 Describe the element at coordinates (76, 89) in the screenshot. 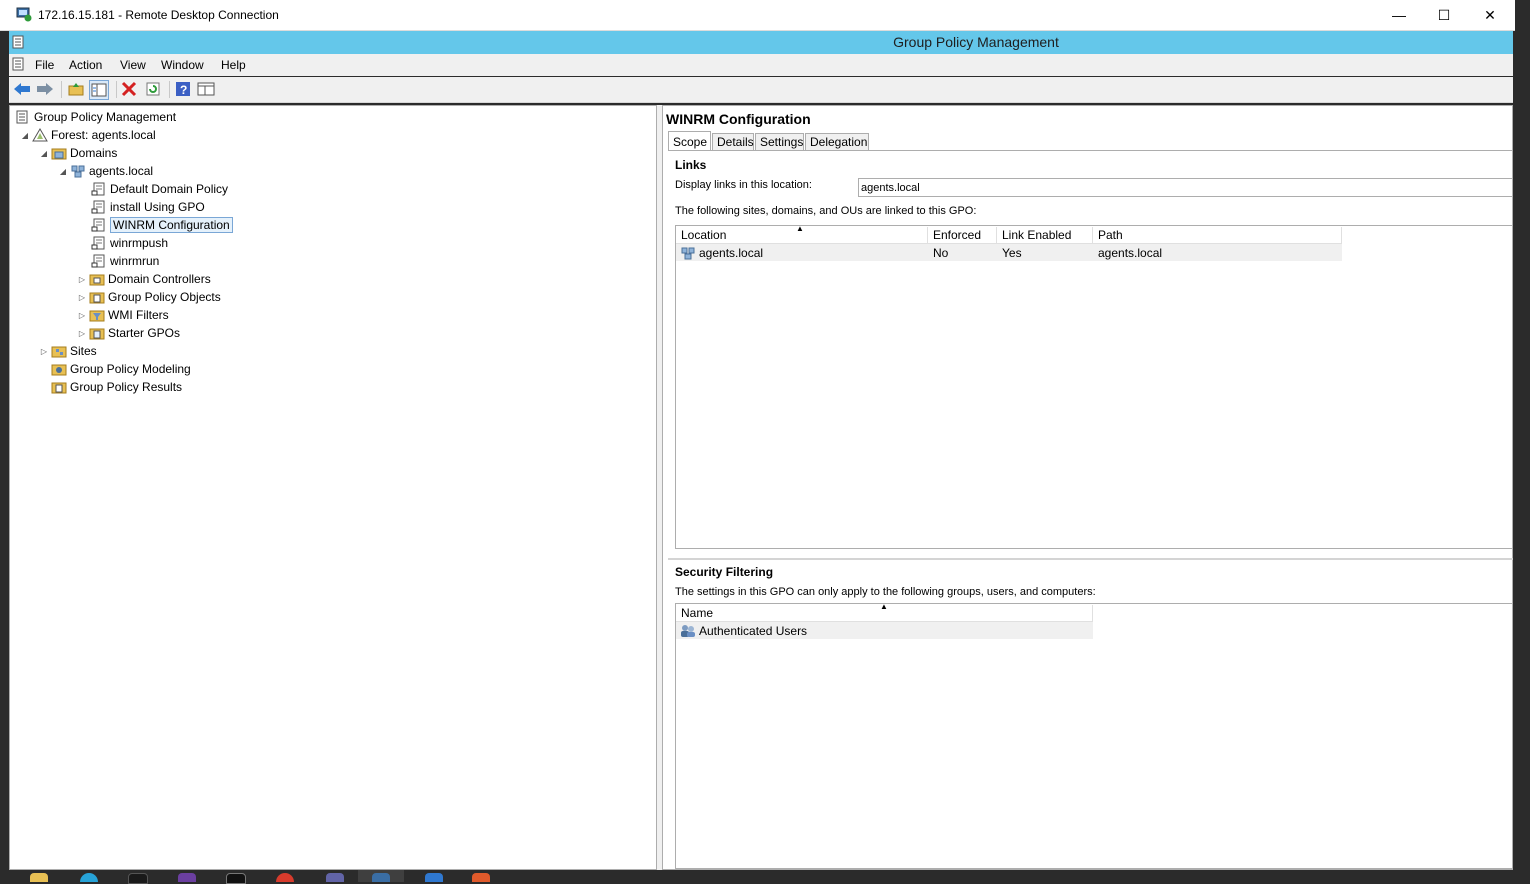

I see `up-folder-icon` at that location.